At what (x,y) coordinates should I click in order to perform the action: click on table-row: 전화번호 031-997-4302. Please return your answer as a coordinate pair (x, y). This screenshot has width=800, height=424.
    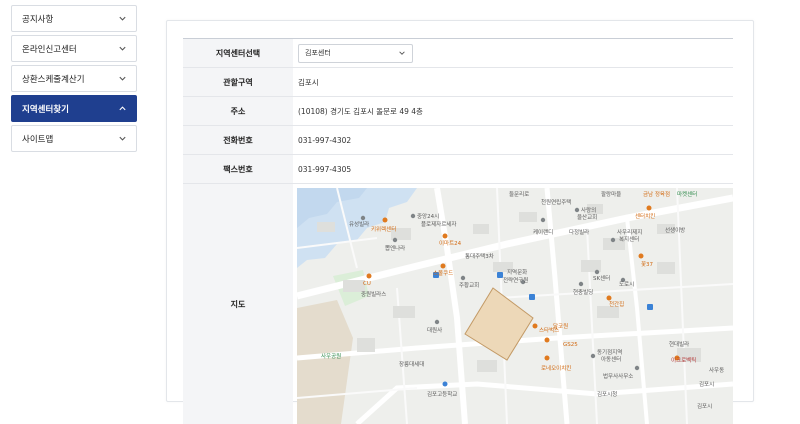
    Looking at the image, I should click on (458, 140).